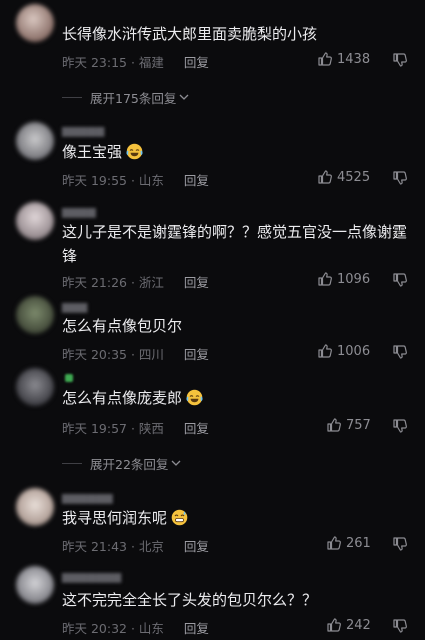  I want to click on comment-time: 昨天 21:43, so click(94, 546).